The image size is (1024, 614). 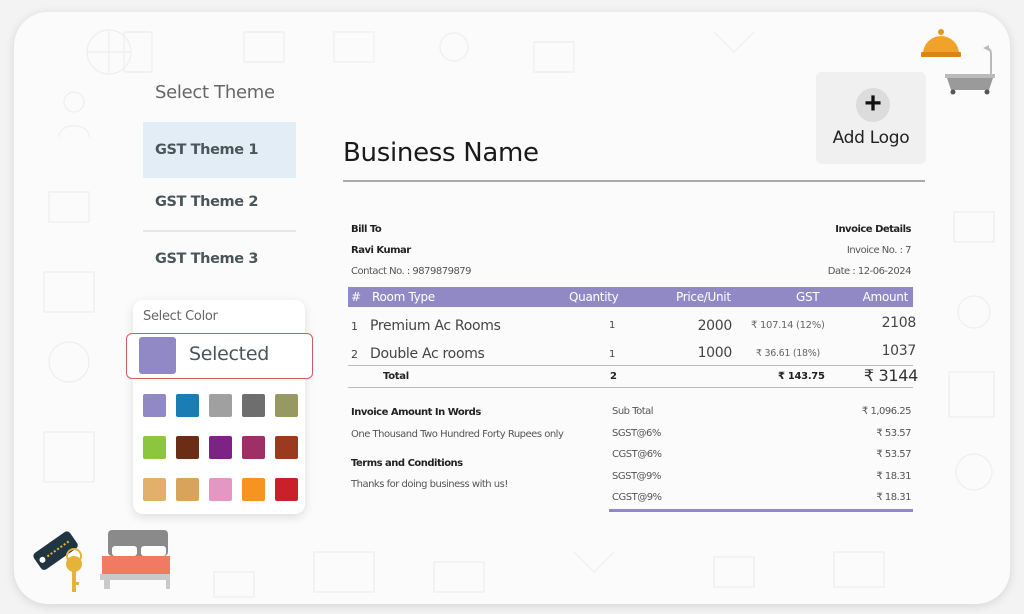 I want to click on service-bell-bathtub-icon, so click(x=958, y=62).